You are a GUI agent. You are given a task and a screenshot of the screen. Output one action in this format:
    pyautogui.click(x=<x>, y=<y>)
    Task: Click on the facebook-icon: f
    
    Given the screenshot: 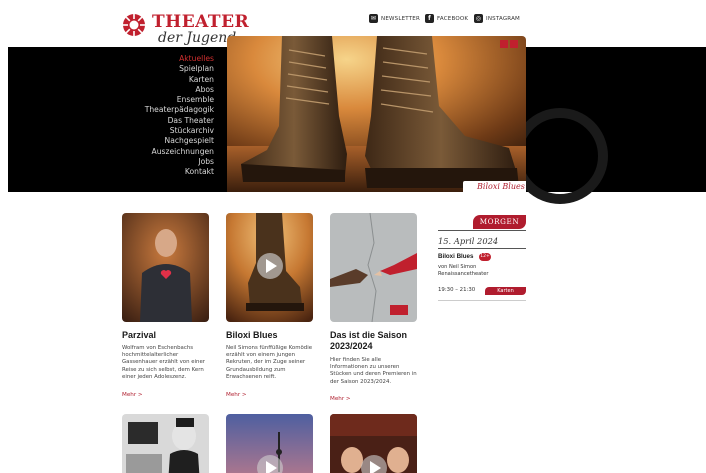 What is the action you would take?
    pyautogui.click(x=429, y=18)
    